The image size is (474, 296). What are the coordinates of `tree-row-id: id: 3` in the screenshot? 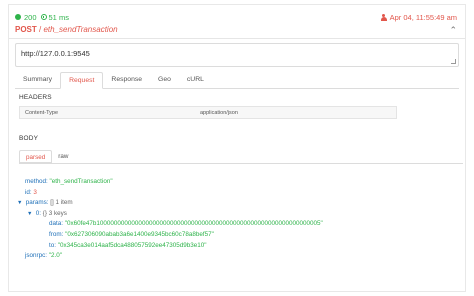 It's located at (174, 193).